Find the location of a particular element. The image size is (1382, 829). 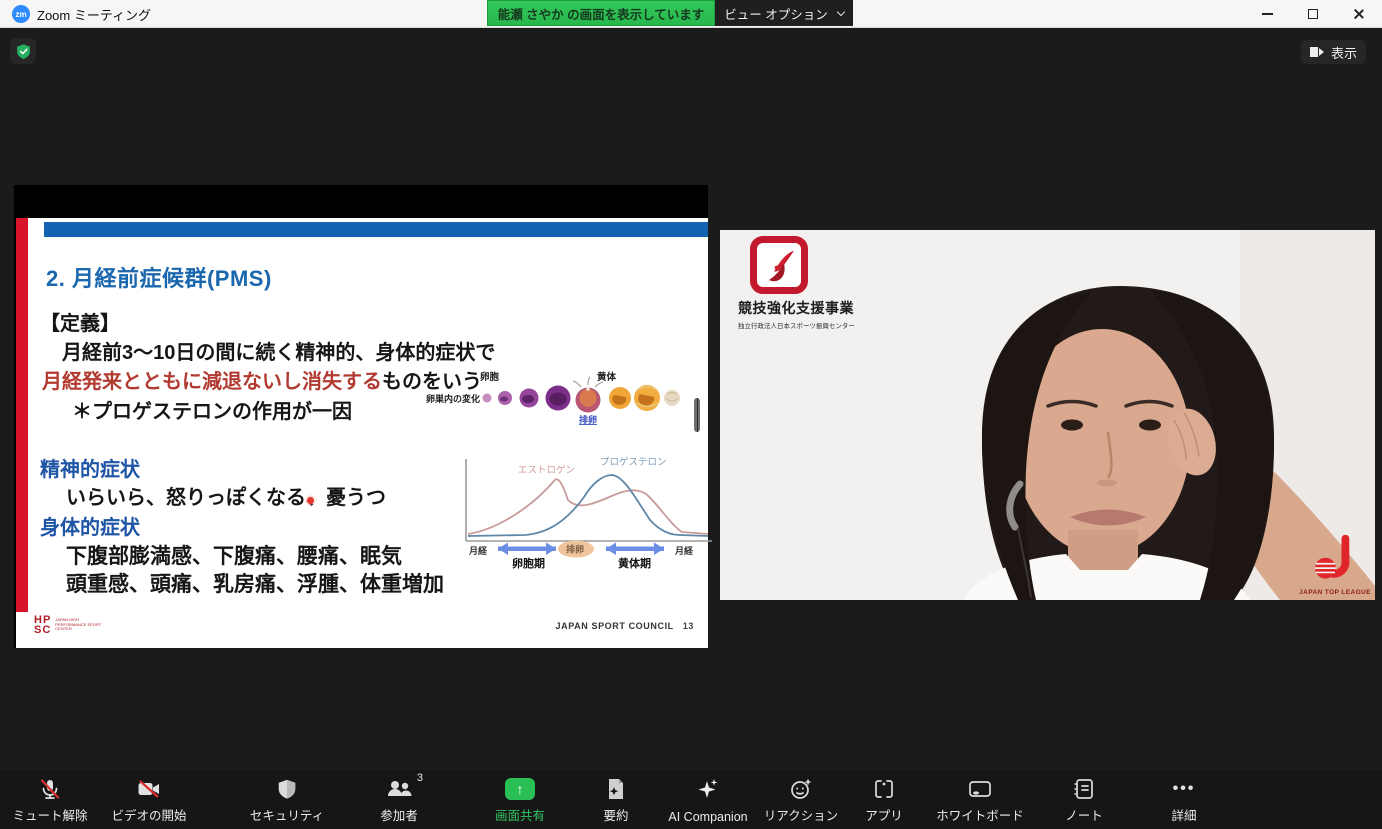

eye-right is located at coordinates (1150, 425).